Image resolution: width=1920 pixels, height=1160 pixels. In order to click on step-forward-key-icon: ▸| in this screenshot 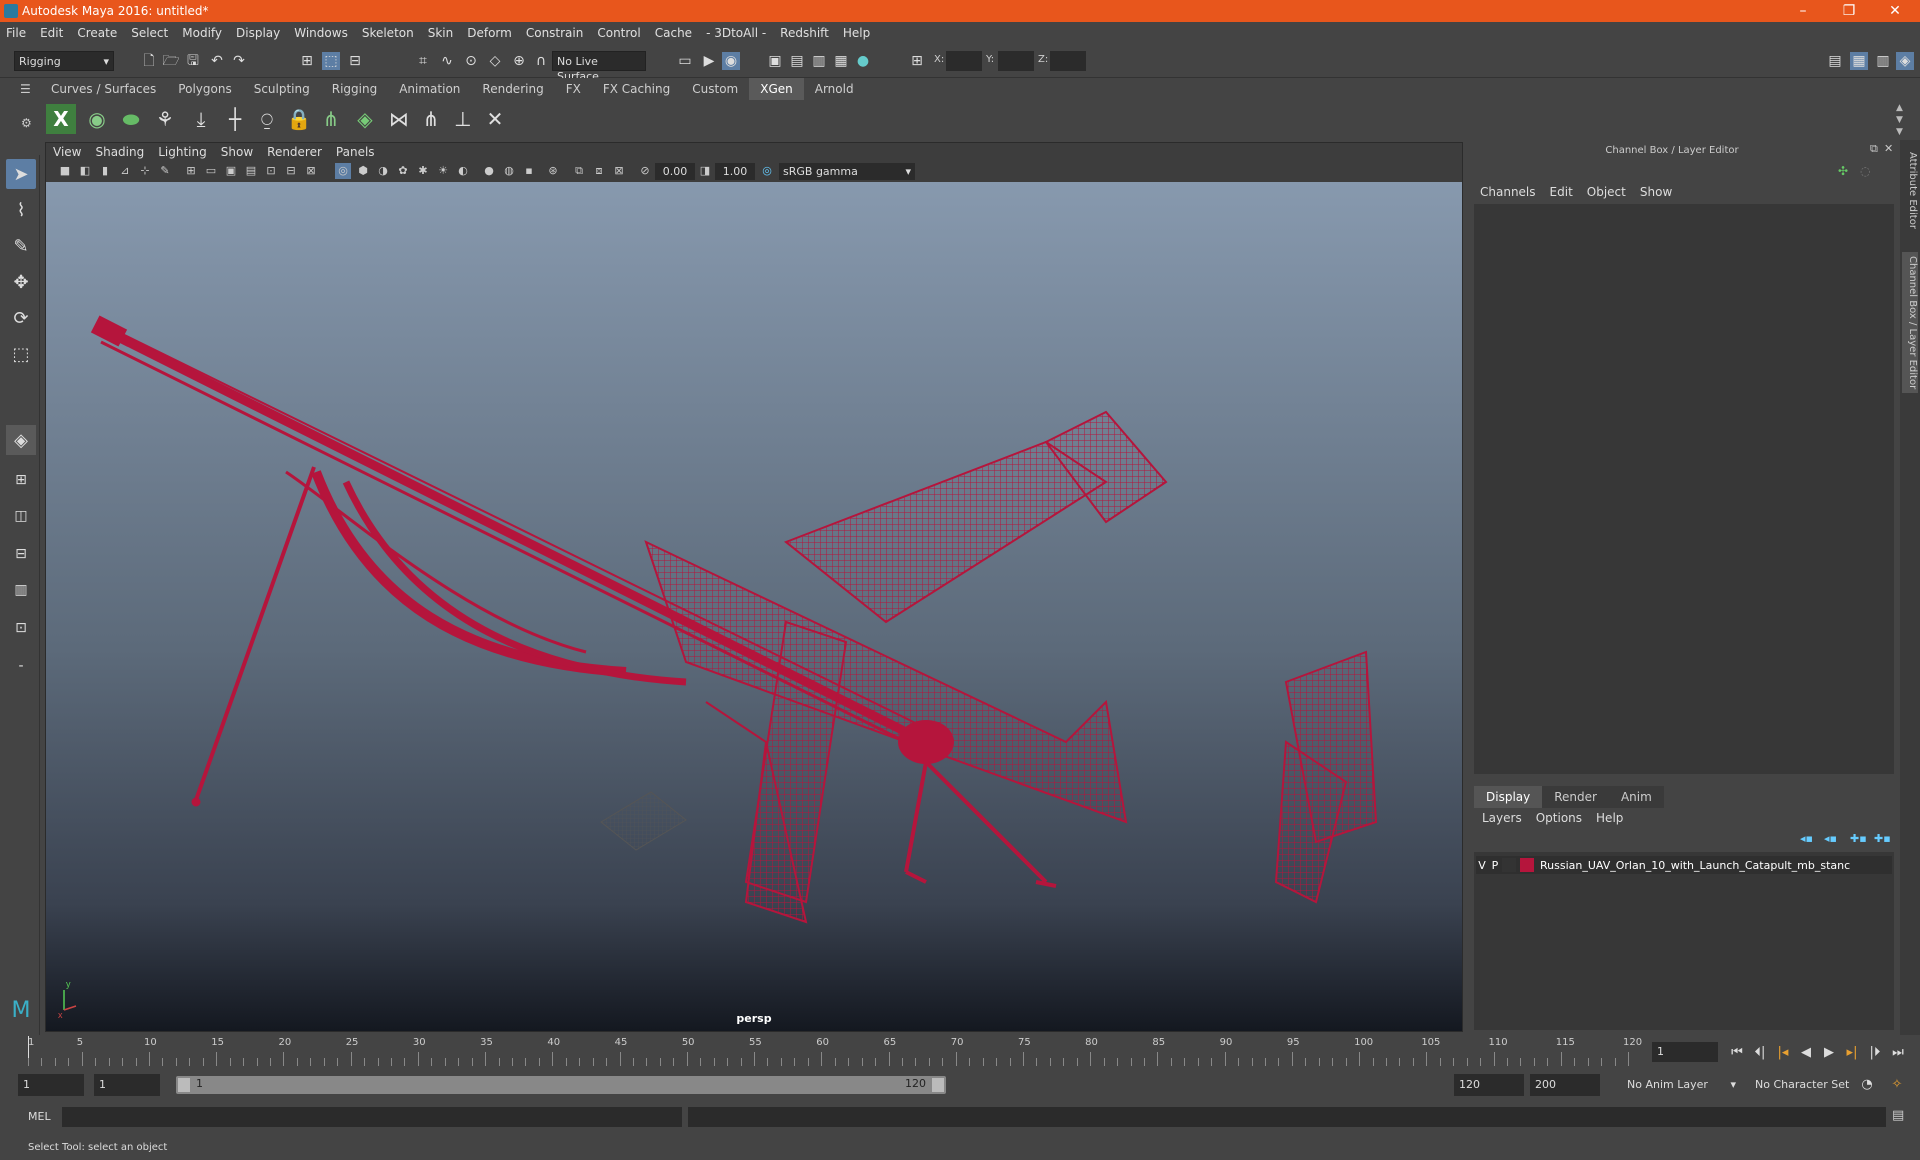, I will do `click(1852, 1053)`.